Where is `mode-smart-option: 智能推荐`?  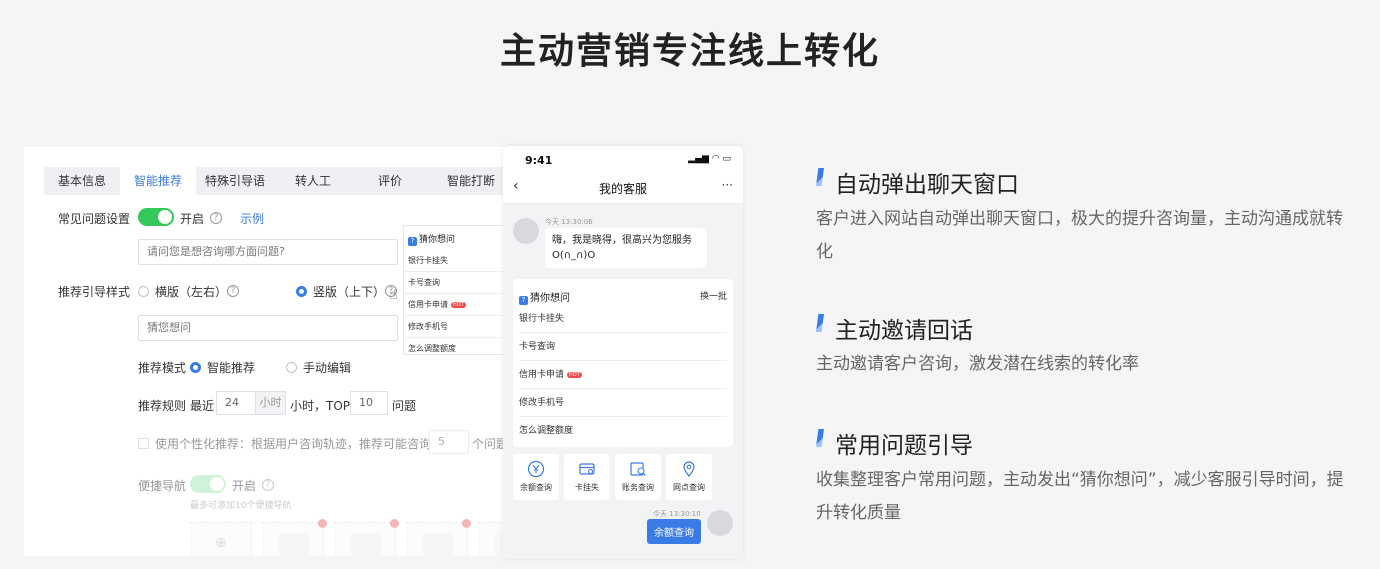
mode-smart-option: 智能推荐 is located at coordinates (222, 367).